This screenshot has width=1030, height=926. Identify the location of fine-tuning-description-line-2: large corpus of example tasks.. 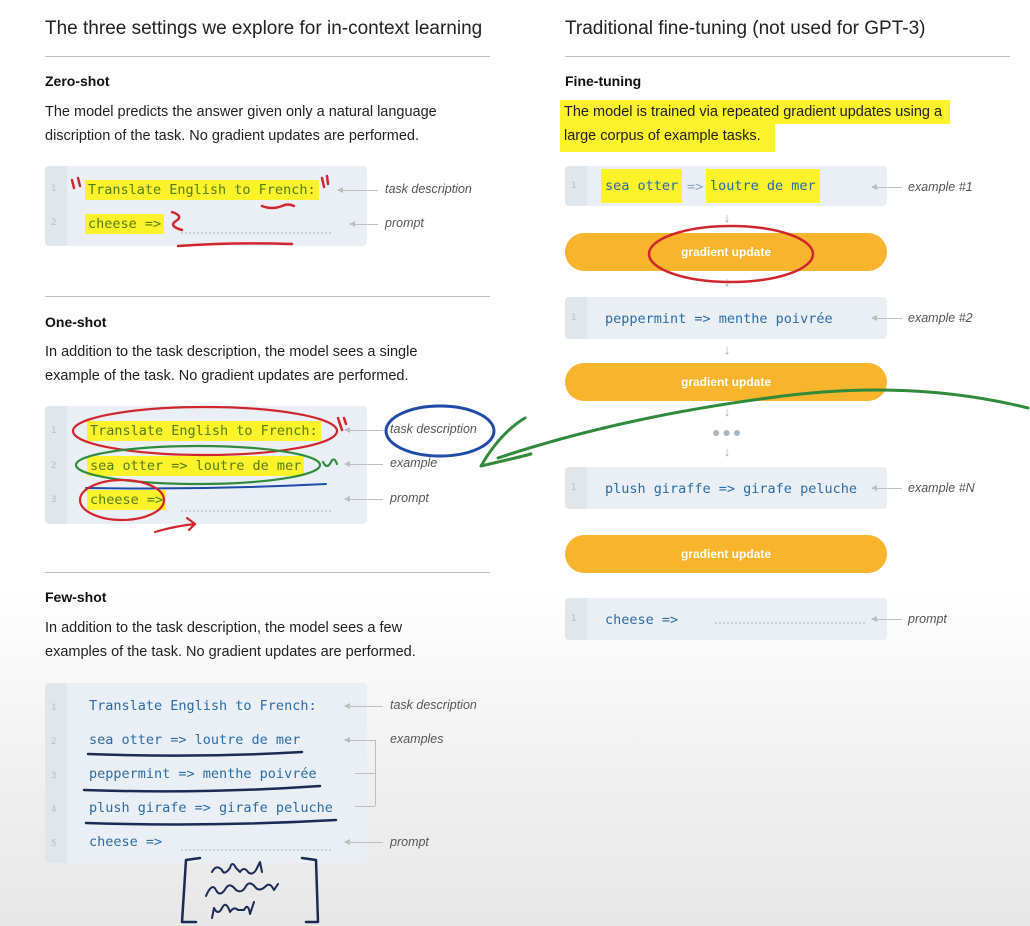
(667, 138).